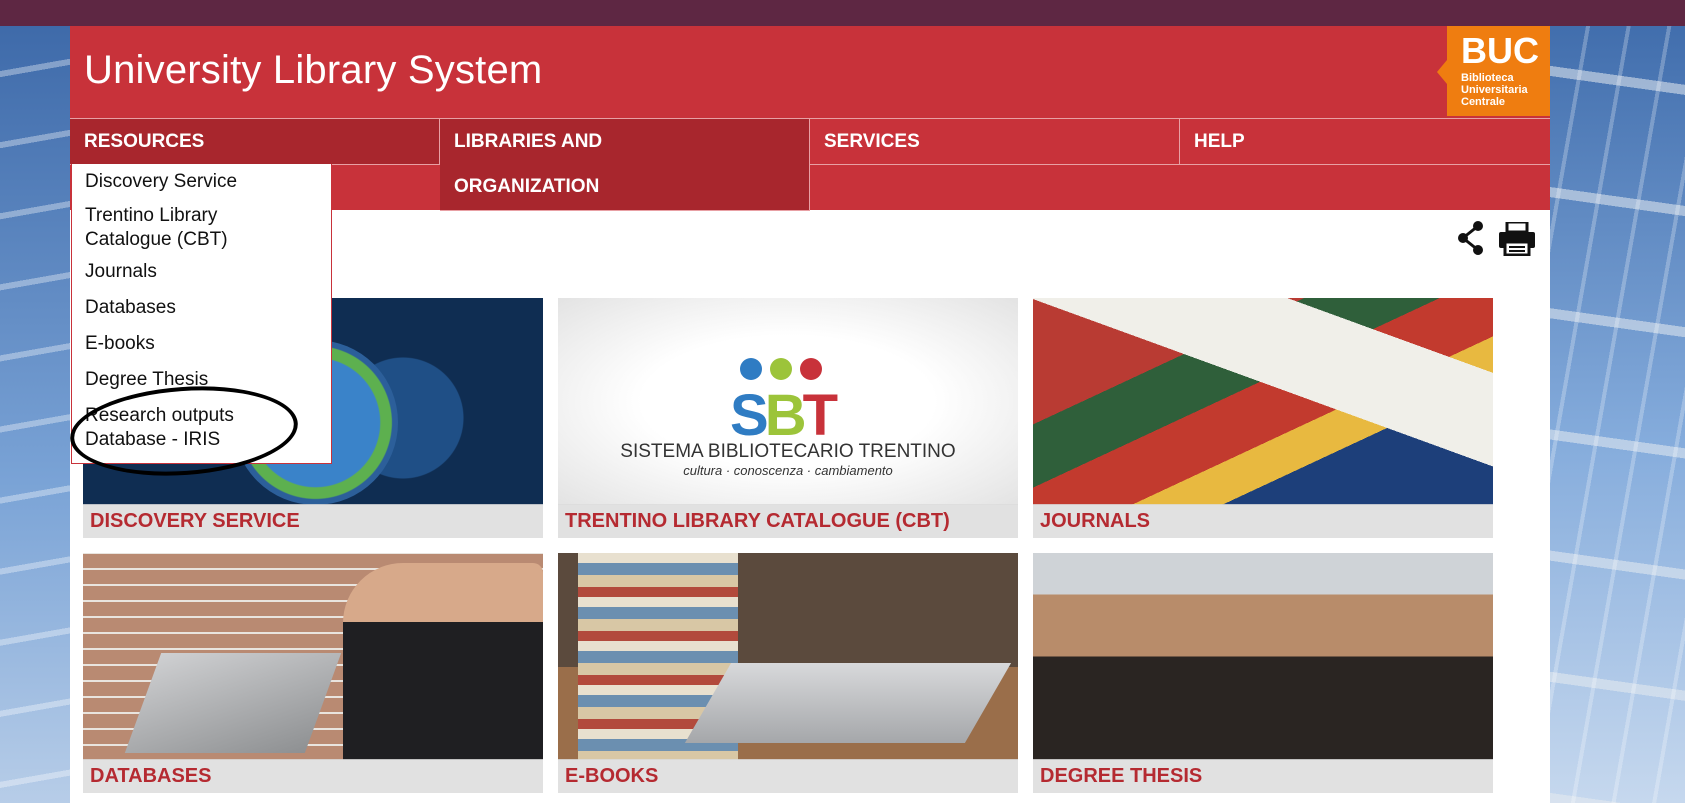 This screenshot has height=803, width=1685. What do you see at coordinates (1263, 401) in the screenshot?
I see `journals-image` at bounding box center [1263, 401].